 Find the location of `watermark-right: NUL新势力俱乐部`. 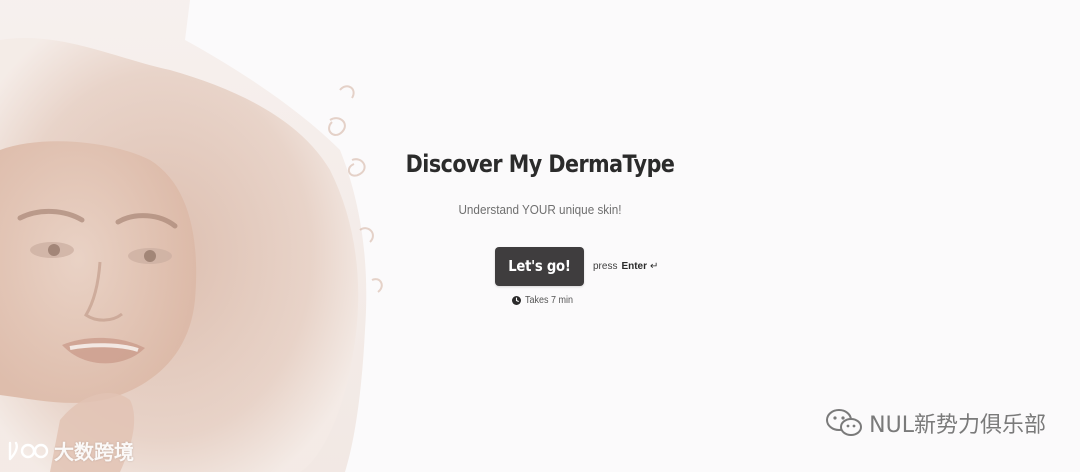

watermark-right: NUL新势力俱乐部 is located at coordinates (935, 423).